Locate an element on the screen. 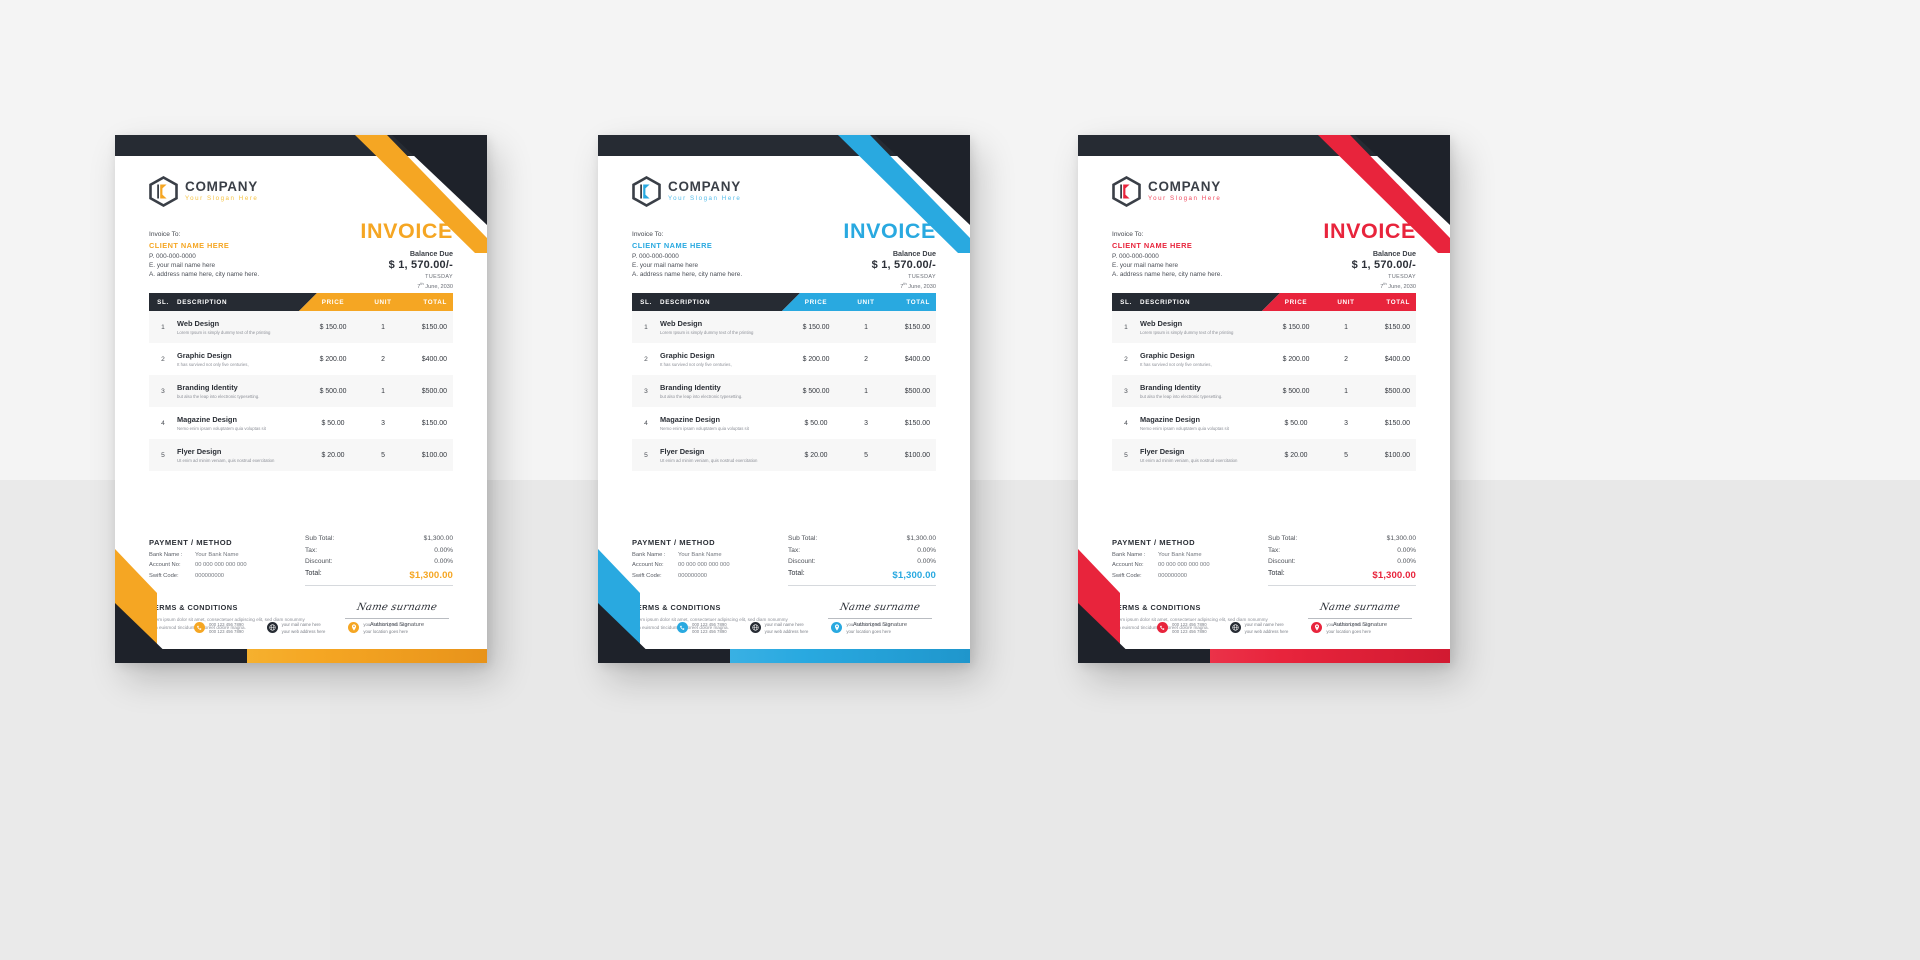 Image resolution: width=1920 pixels, height=960 pixels. company-logo: COMPANY Your Slogan Here is located at coordinates (686, 191).